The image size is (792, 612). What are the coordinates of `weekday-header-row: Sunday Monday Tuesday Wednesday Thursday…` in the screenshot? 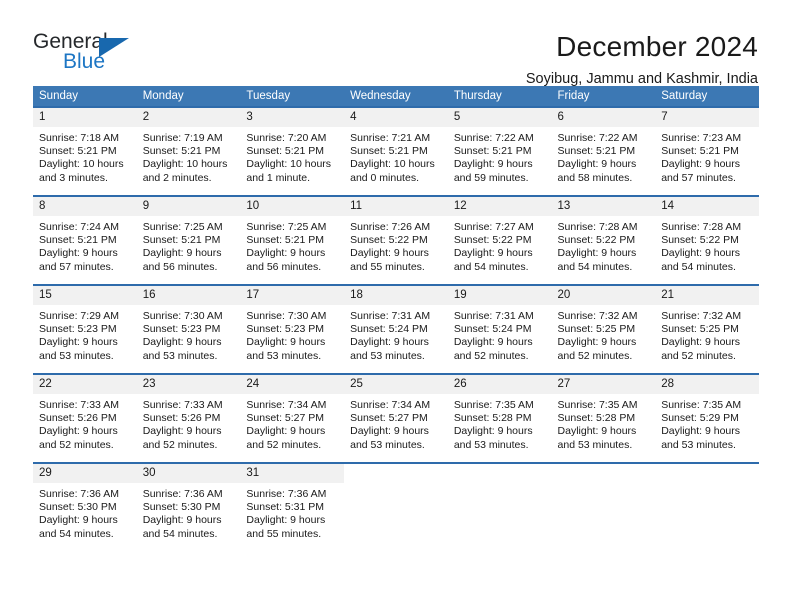 It's located at (396, 96).